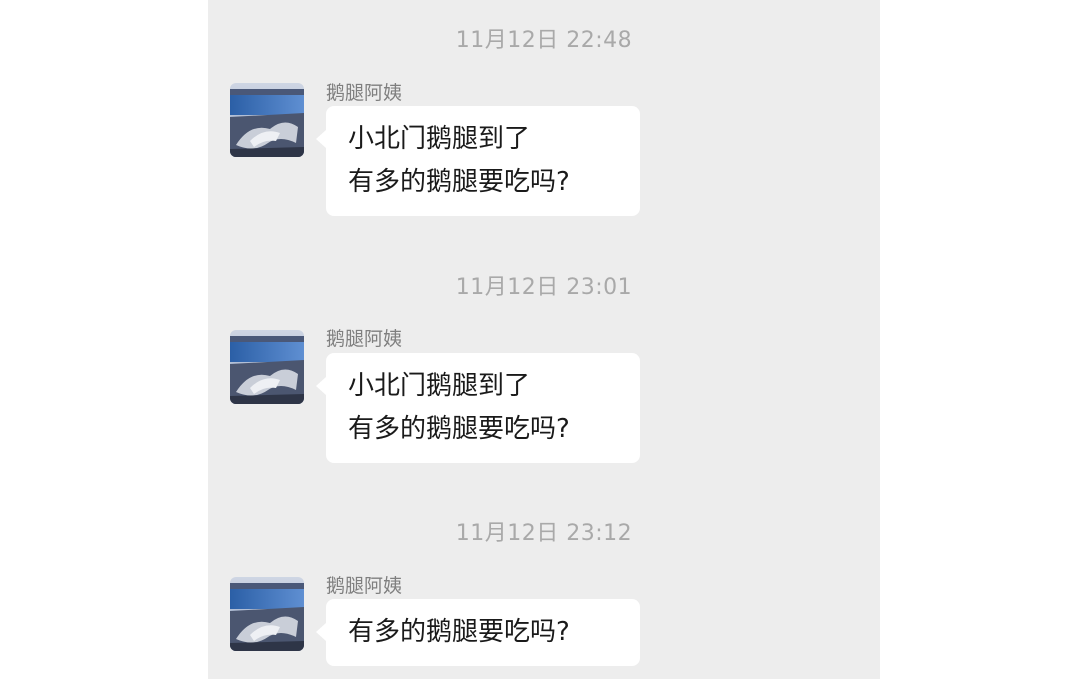 The height and width of the screenshot is (679, 1080). What do you see at coordinates (544, 287) in the screenshot?
I see `message-timestamp: 11月12日 23:01` at bounding box center [544, 287].